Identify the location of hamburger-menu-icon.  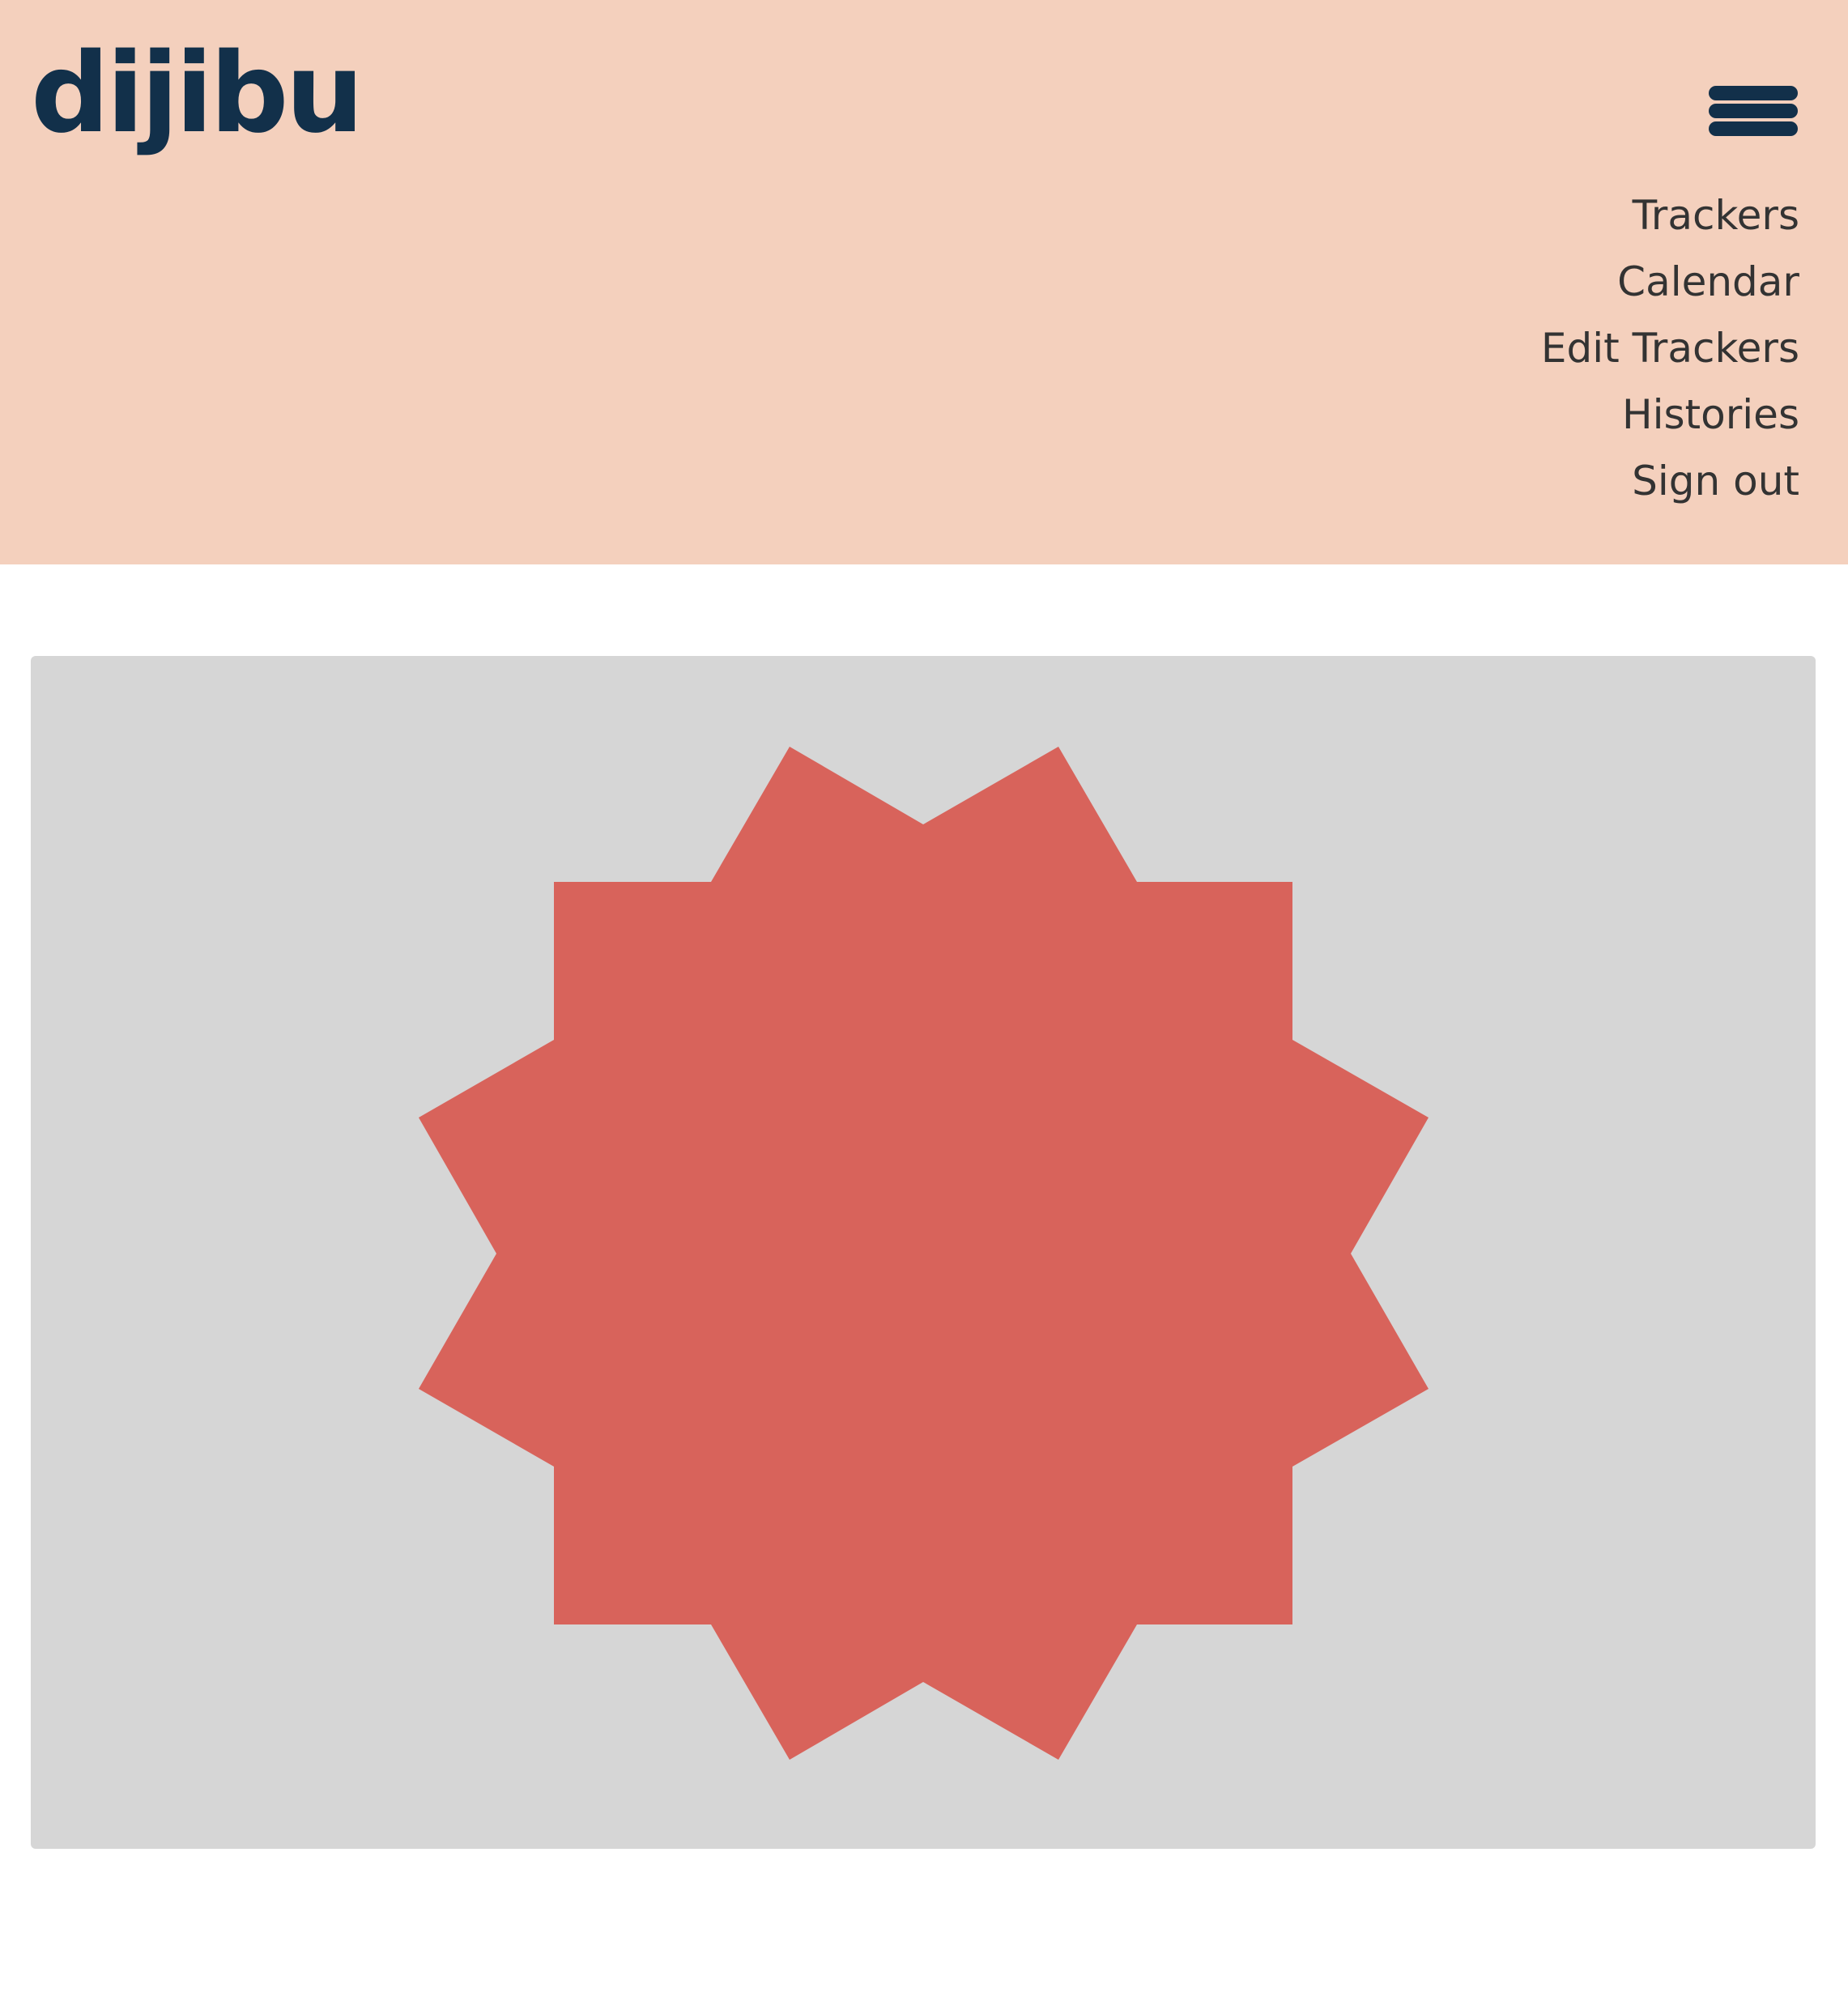
(1753, 111).